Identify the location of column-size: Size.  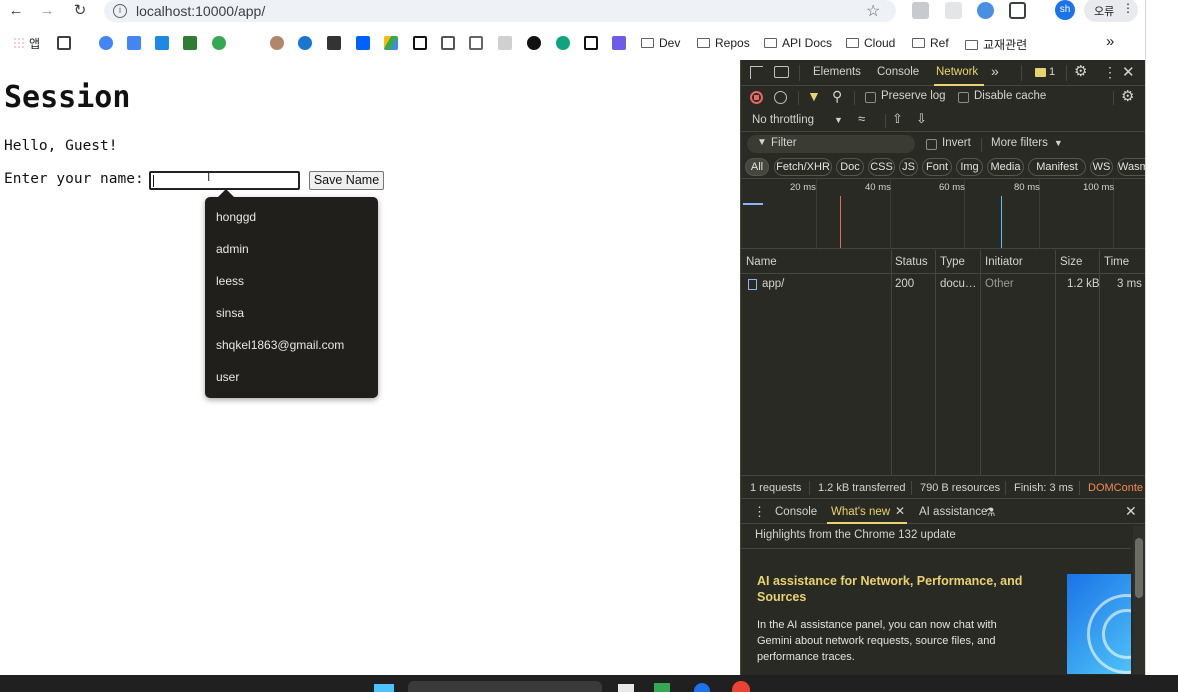
(1071, 262).